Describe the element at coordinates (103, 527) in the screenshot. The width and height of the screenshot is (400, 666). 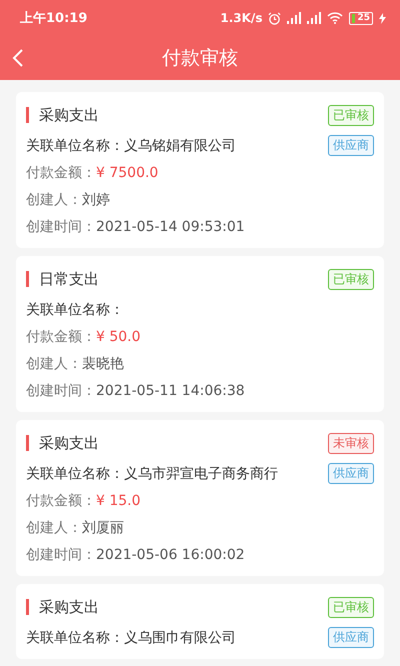
I see `field-value: 刘厦丽` at that location.